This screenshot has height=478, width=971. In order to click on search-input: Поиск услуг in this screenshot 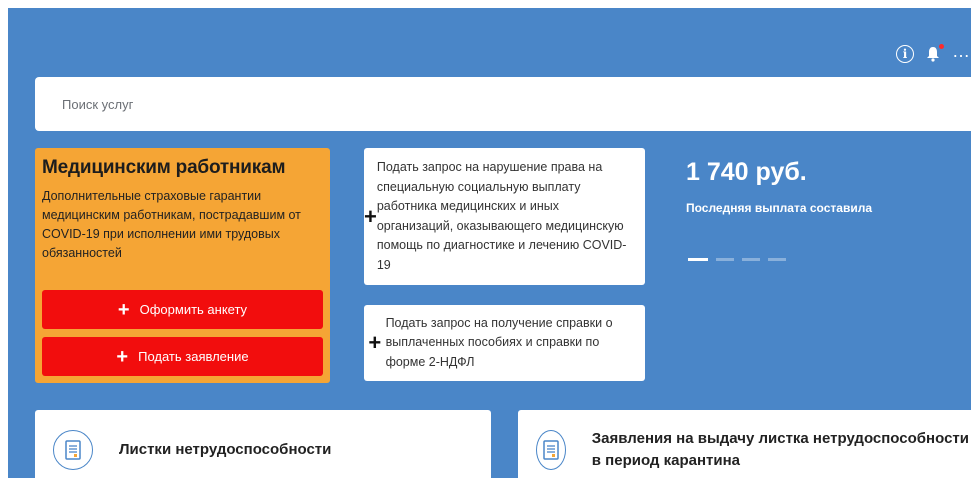, I will do `click(503, 104)`.